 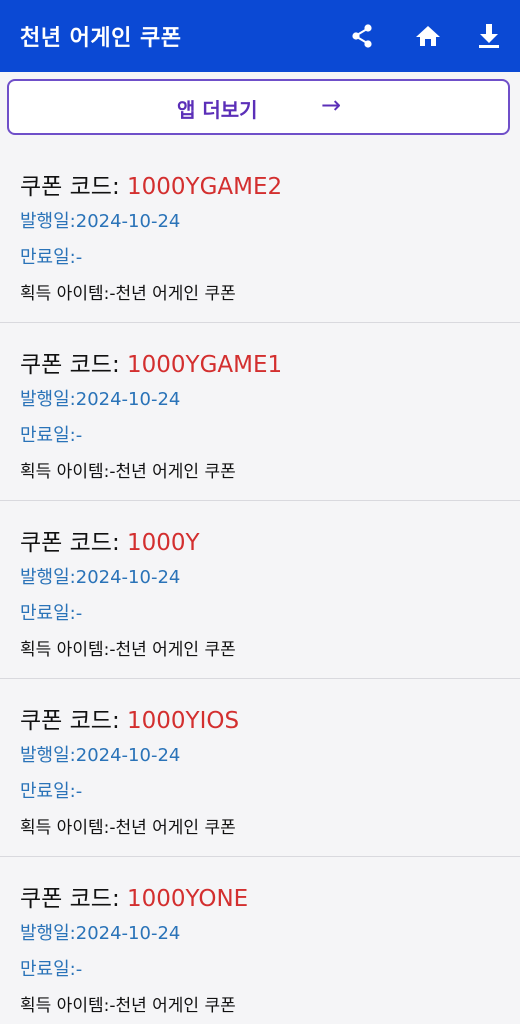 I want to click on share-icon, so click(x=362, y=36).